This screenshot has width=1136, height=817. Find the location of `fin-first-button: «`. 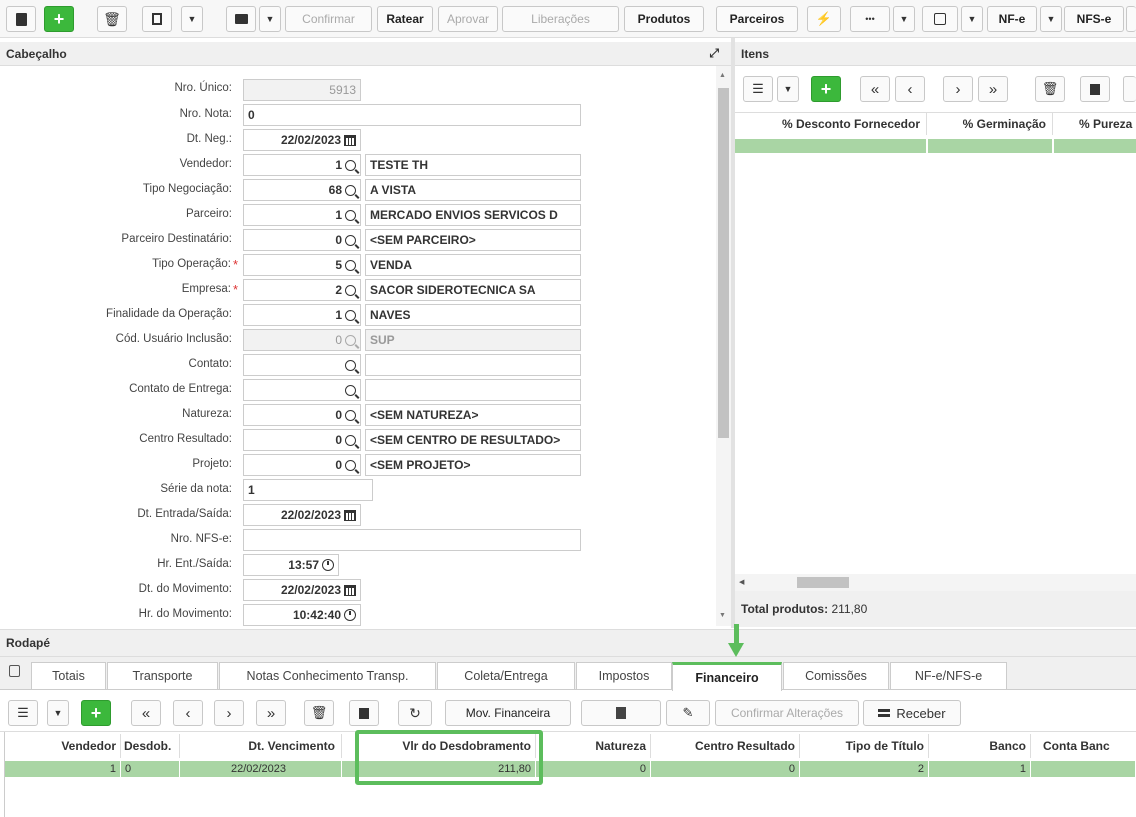

fin-first-button: « is located at coordinates (146, 713).